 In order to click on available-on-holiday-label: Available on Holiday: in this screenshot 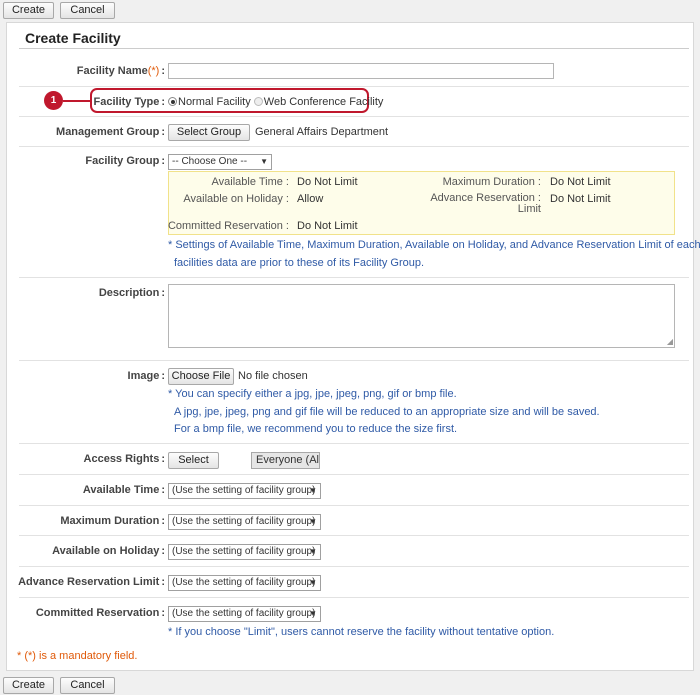, I will do `click(108, 551)`.